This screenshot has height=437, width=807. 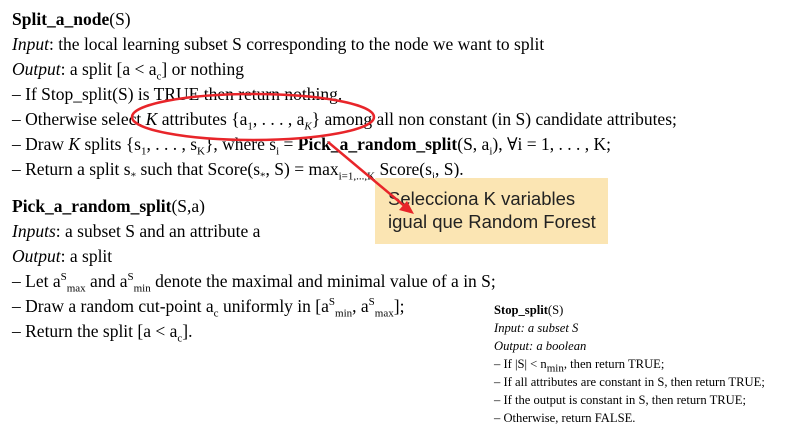 I want to click on annotation-overlay, so click(x=272, y=153).